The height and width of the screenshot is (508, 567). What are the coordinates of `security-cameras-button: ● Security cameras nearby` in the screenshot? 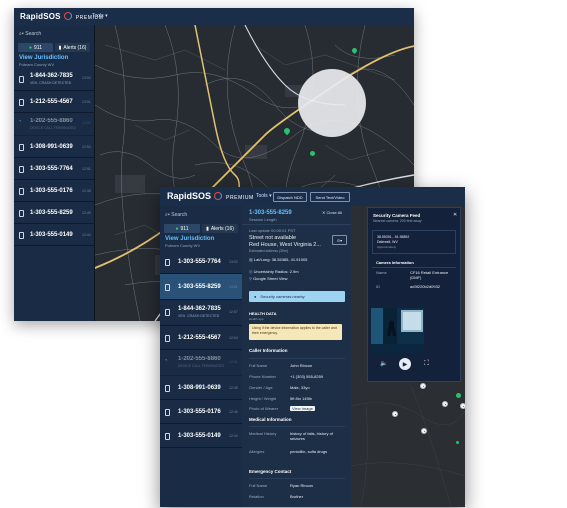 It's located at (297, 296).